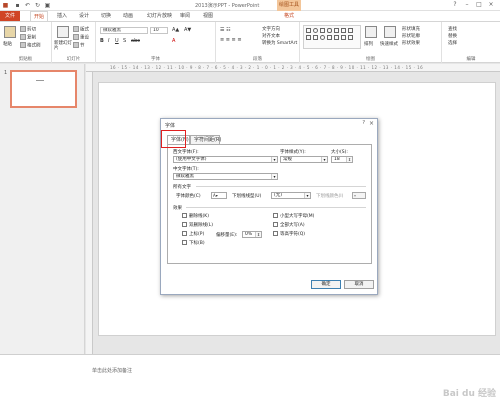  Describe the element at coordinates (359, 284) in the screenshot. I see `cancel-button: 取消` at that location.